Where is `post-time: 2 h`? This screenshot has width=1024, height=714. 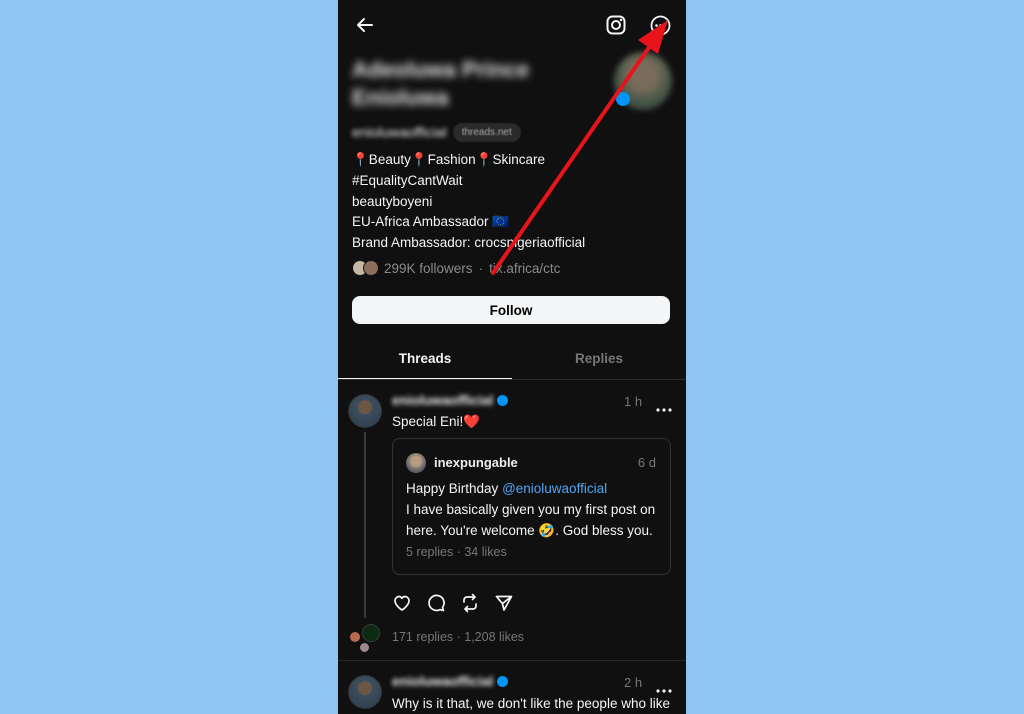 post-time: 2 h is located at coordinates (633, 682).